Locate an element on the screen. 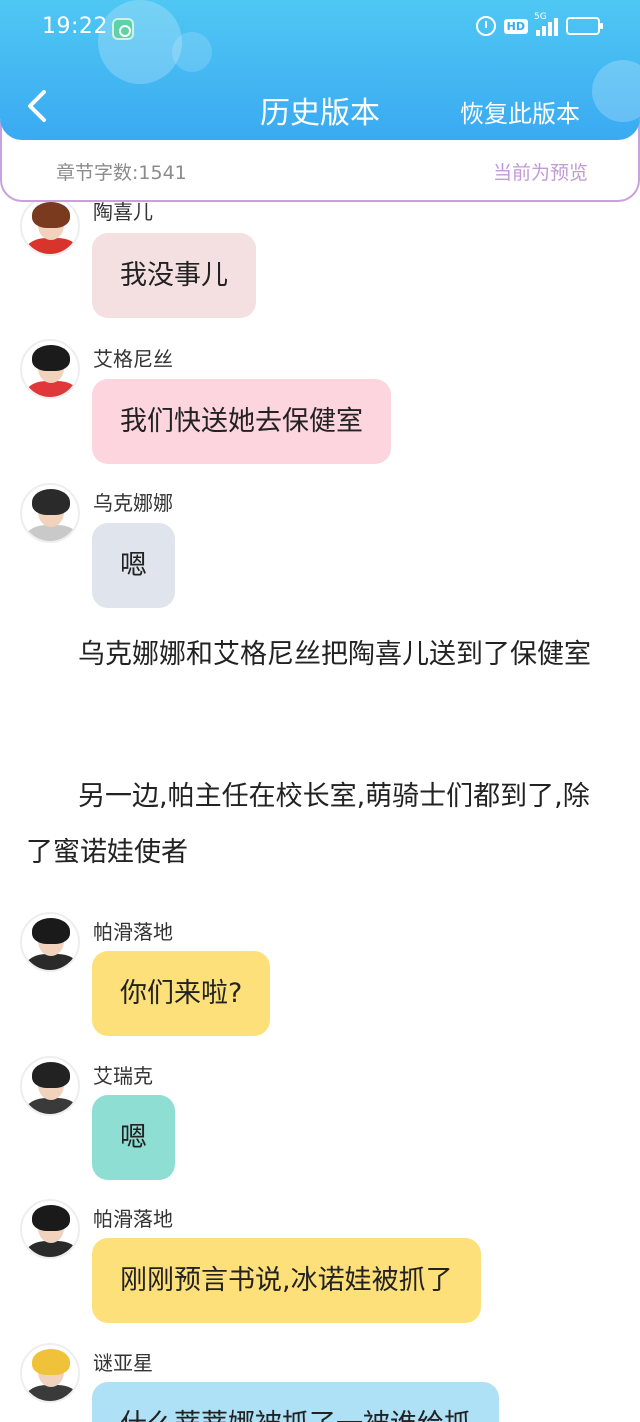 The width and height of the screenshot is (640, 1422). status-icons: HD 5G is located at coordinates (539, 24).